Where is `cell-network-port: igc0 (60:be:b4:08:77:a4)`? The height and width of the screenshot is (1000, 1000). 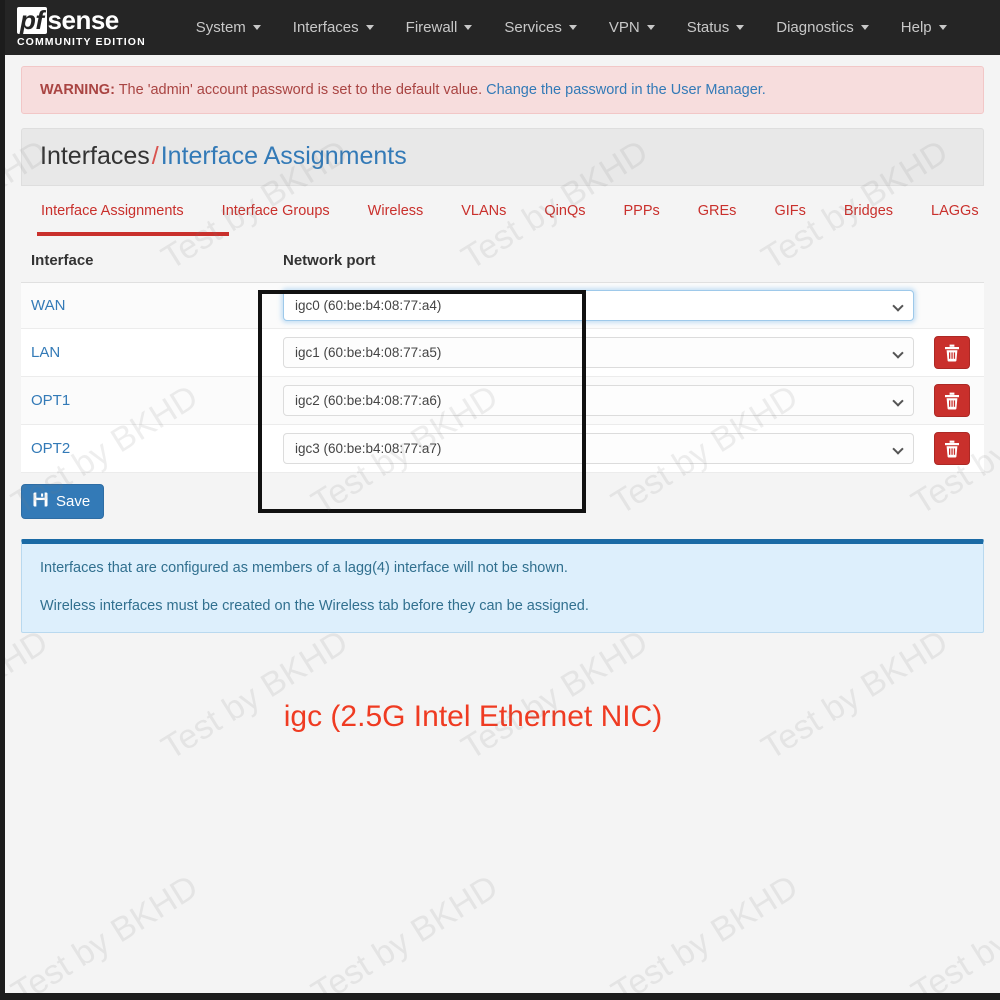 cell-network-port: igc0 (60:be:b4:08:77:a4) is located at coordinates (598, 305).